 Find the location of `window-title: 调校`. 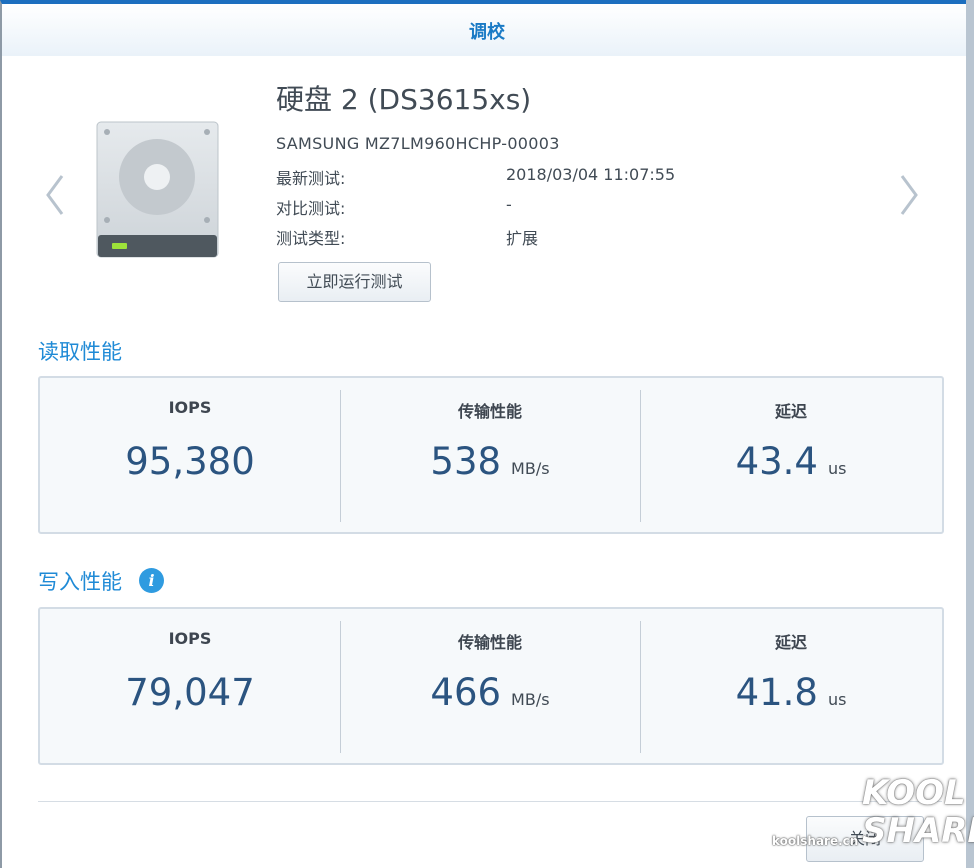

window-title: 调校 is located at coordinates (487, 32).